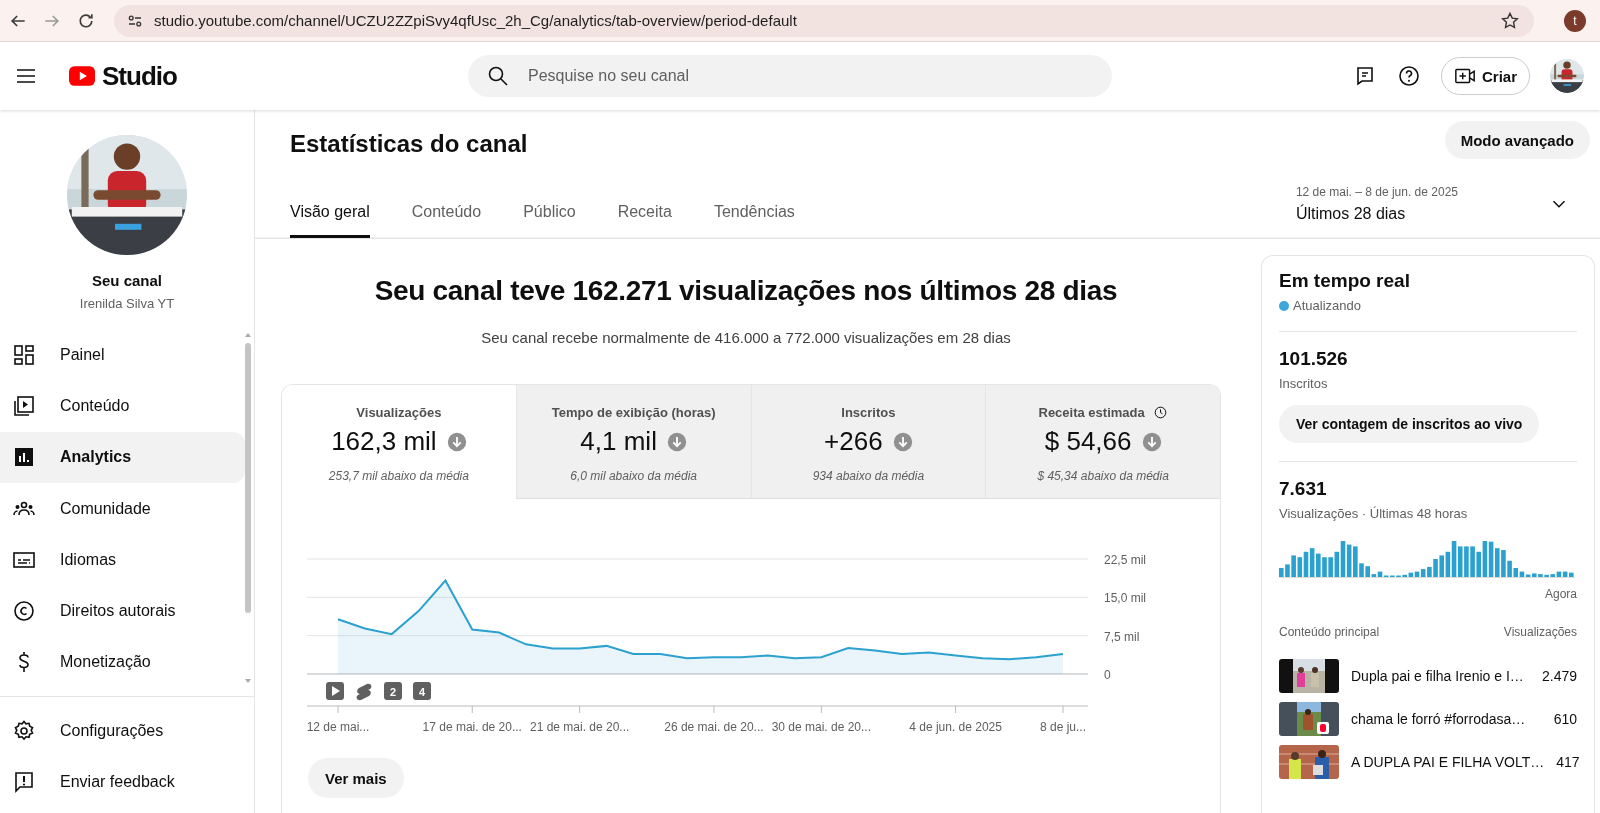  What do you see at coordinates (24, 405) in the screenshot?
I see `video-library-icon` at bounding box center [24, 405].